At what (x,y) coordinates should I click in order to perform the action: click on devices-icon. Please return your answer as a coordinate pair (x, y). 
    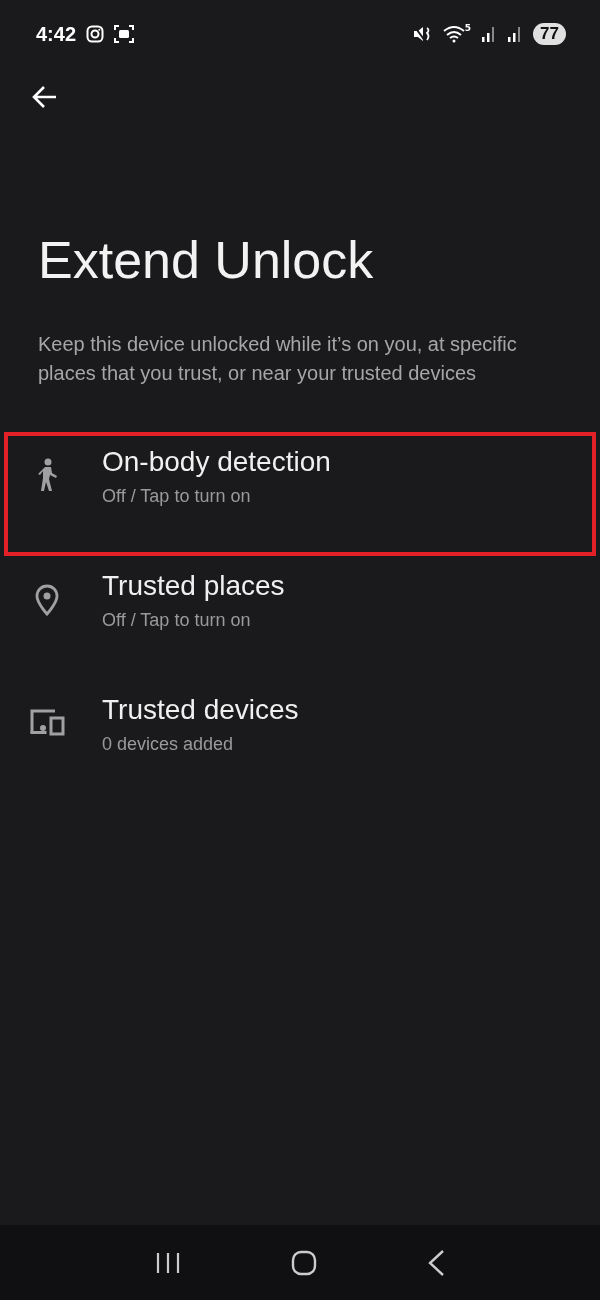
    Looking at the image, I should click on (47, 722).